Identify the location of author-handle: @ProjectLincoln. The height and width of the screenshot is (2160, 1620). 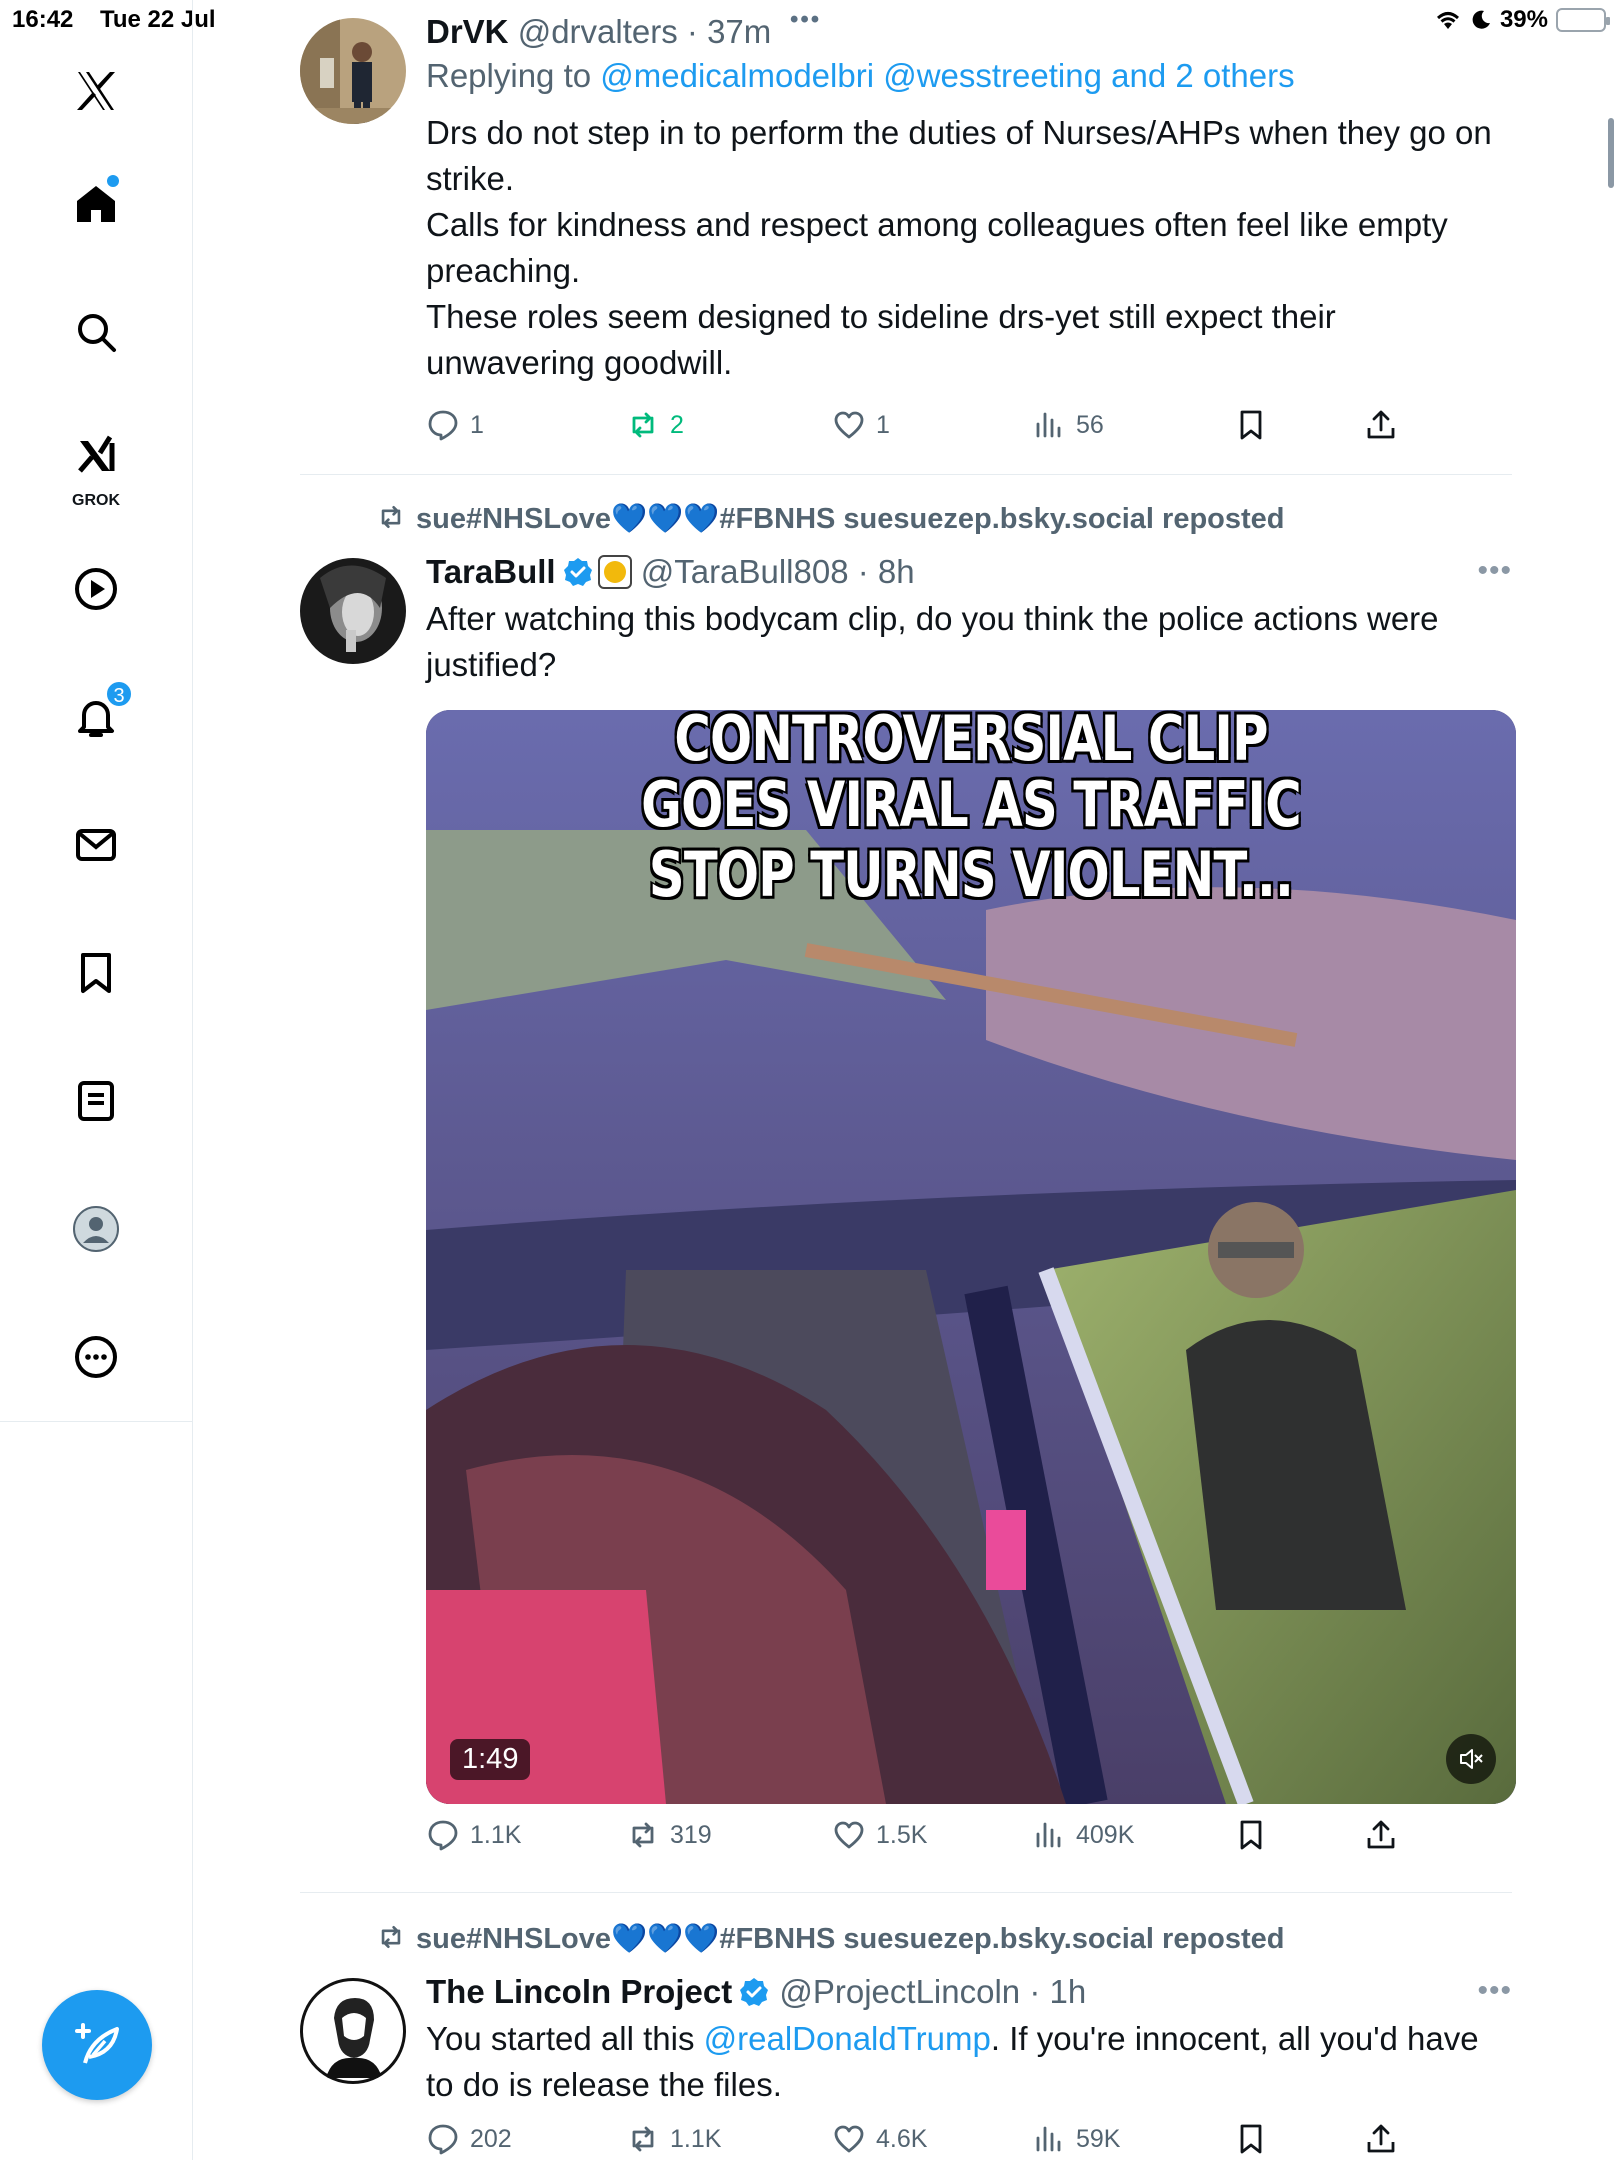
(899, 1991).